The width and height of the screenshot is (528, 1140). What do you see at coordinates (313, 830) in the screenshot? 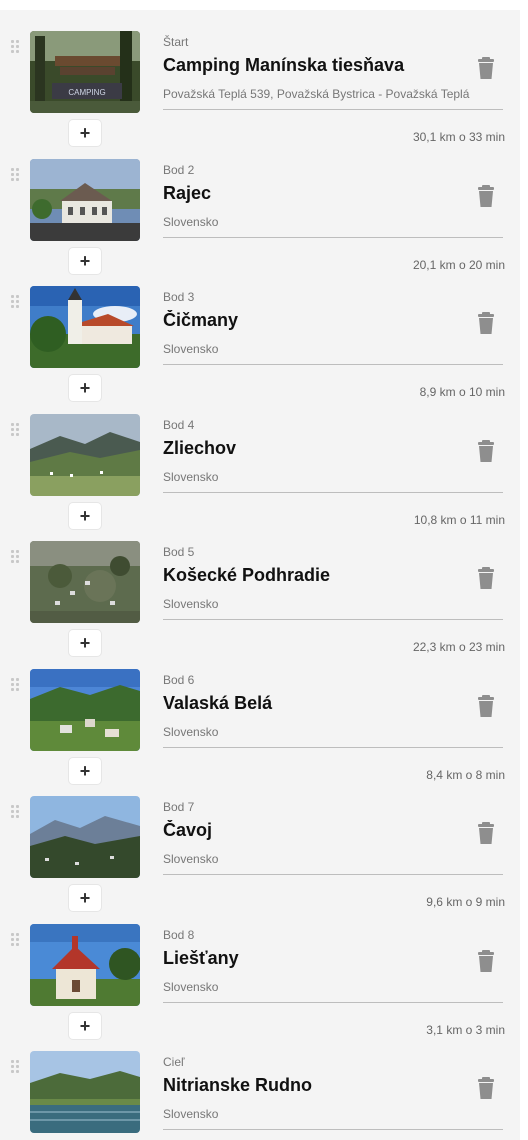
I see `waypoint-name: Čavoj` at bounding box center [313, 830].